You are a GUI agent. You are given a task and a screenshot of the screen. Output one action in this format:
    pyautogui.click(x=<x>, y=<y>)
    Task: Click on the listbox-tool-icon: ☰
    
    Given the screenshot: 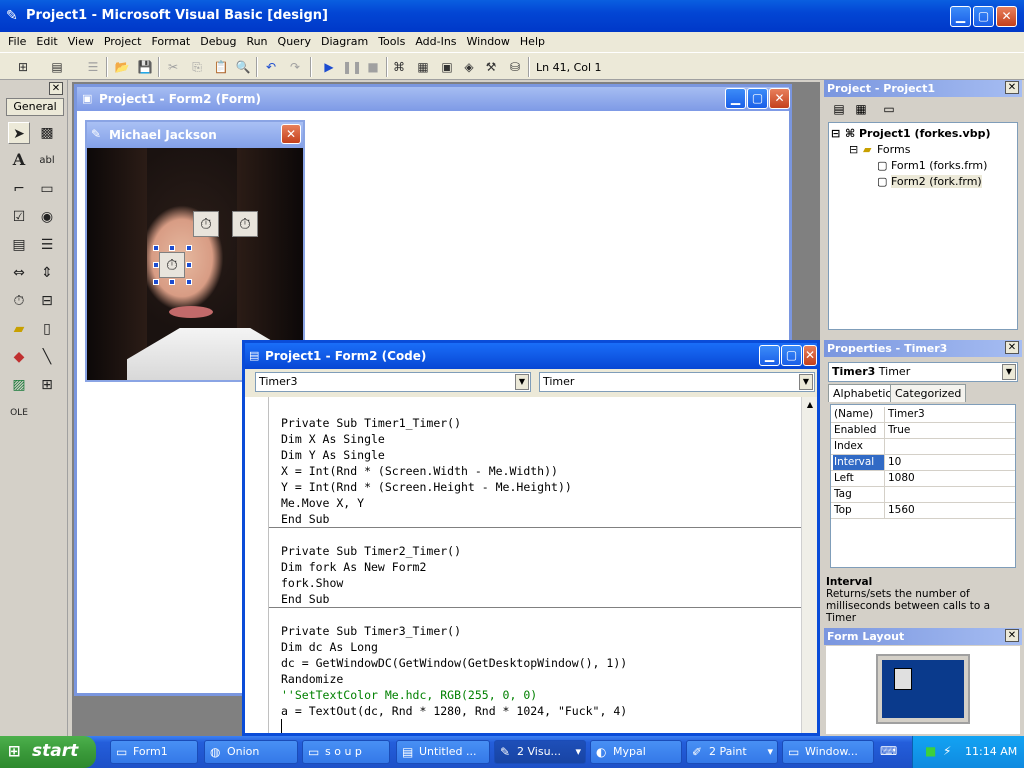 What is the action you would take?
    pyautogui.click(x=47, y=245)
    